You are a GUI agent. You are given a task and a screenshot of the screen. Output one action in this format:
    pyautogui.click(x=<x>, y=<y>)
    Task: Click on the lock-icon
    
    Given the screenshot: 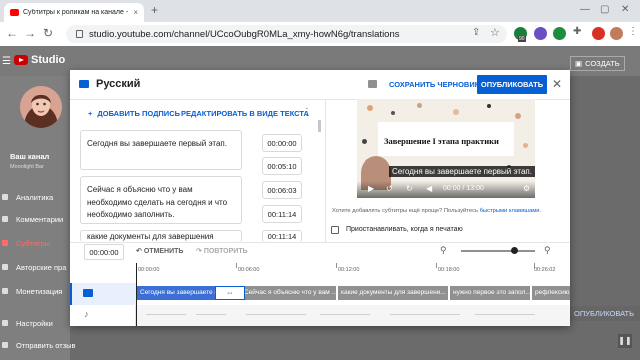 What is the action you would take?
    pyautogui.click(x=79, y=34)
    